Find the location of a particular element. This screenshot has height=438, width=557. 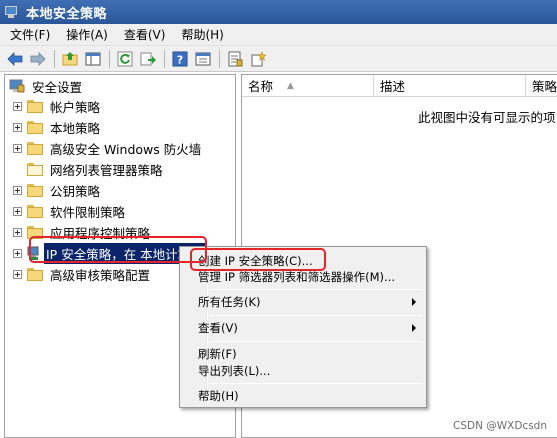

tree-item-network-list-manager: 网络列表管理器策略 is located at coordinates (96, 169).